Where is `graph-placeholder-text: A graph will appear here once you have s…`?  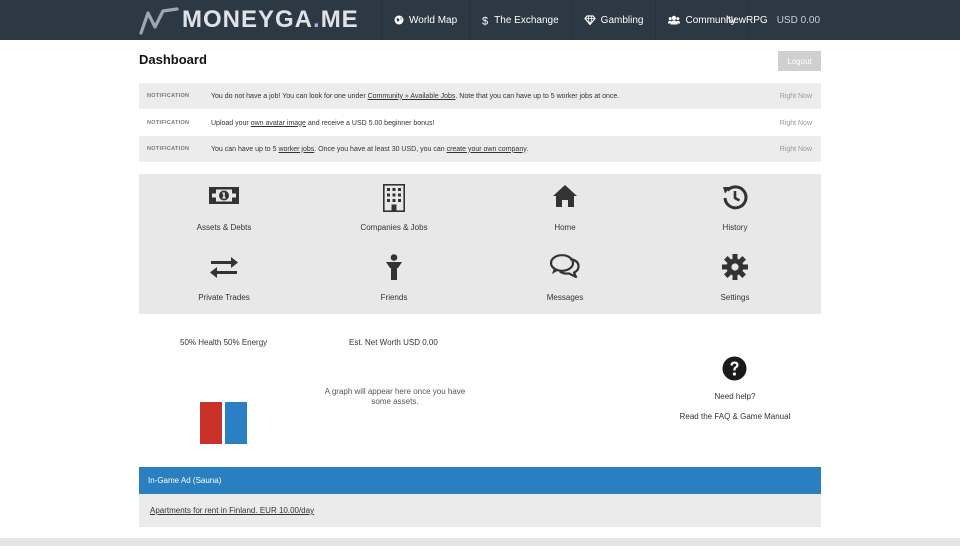 graph-placeholder-text: A graph will appear here once you have s… is located at coordinates (395, 396).